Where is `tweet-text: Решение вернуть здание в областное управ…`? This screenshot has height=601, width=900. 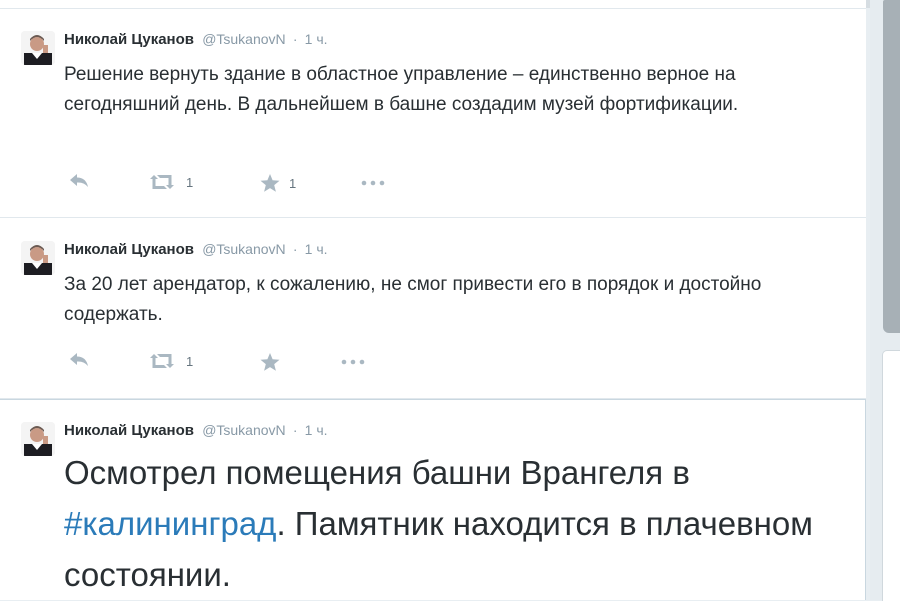 tweet-text: Решение вернуть здание в областное управ… is located at coordinates (401, 89).